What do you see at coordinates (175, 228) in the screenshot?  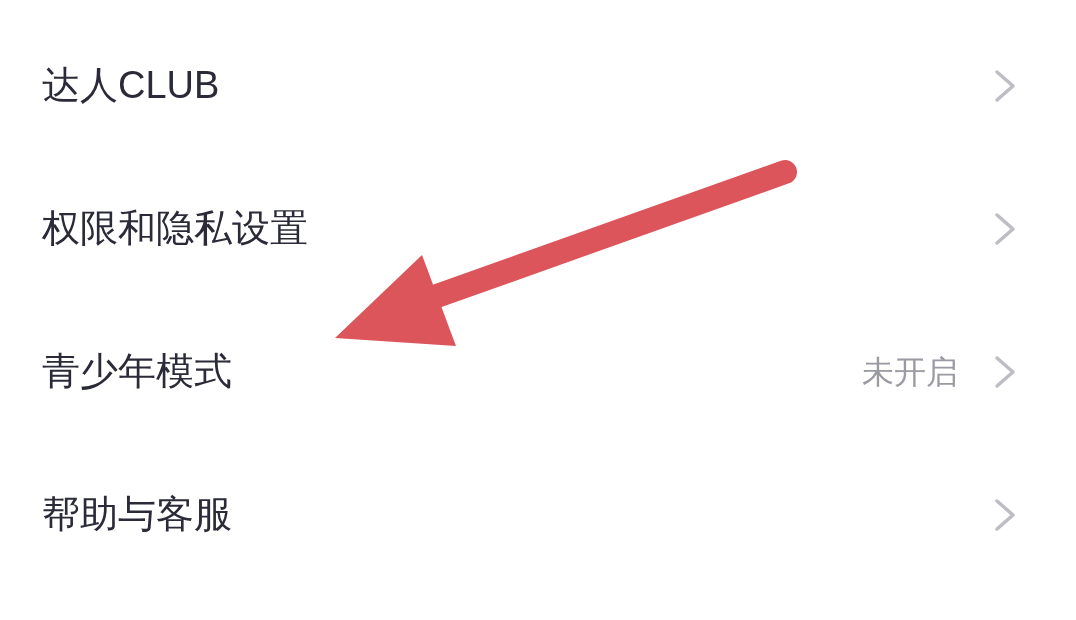 I see `menu-item-label: 权限和隐私设置` at bounding box center [175, 228].